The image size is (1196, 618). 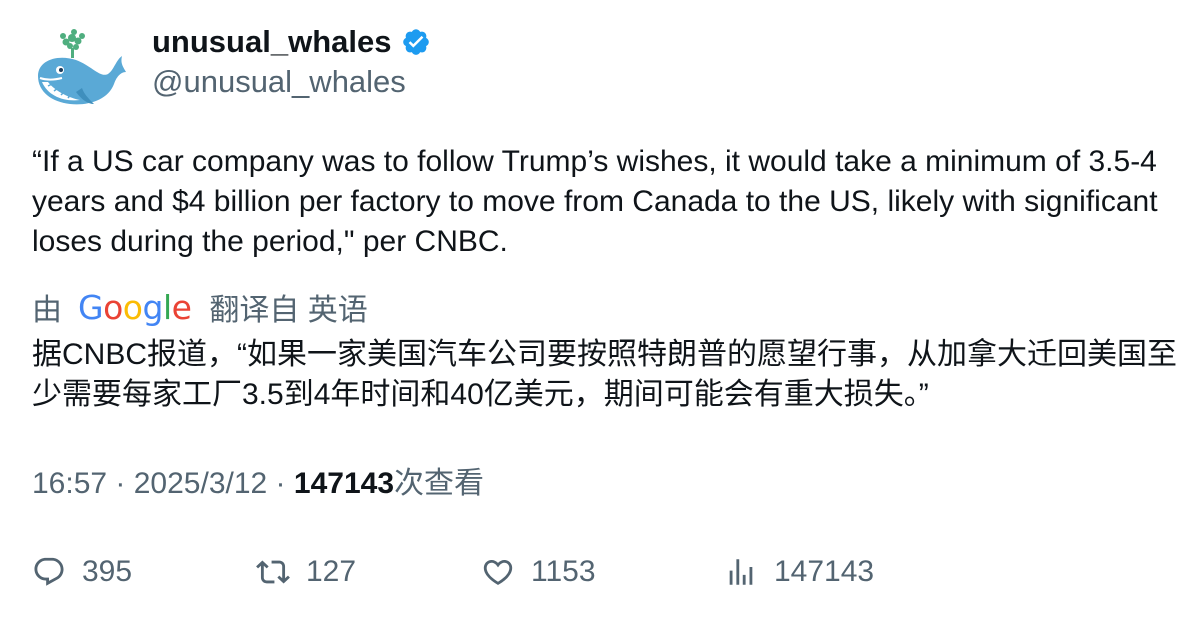 I want to click on retweet-button: 127, so click(x=306, y=572).